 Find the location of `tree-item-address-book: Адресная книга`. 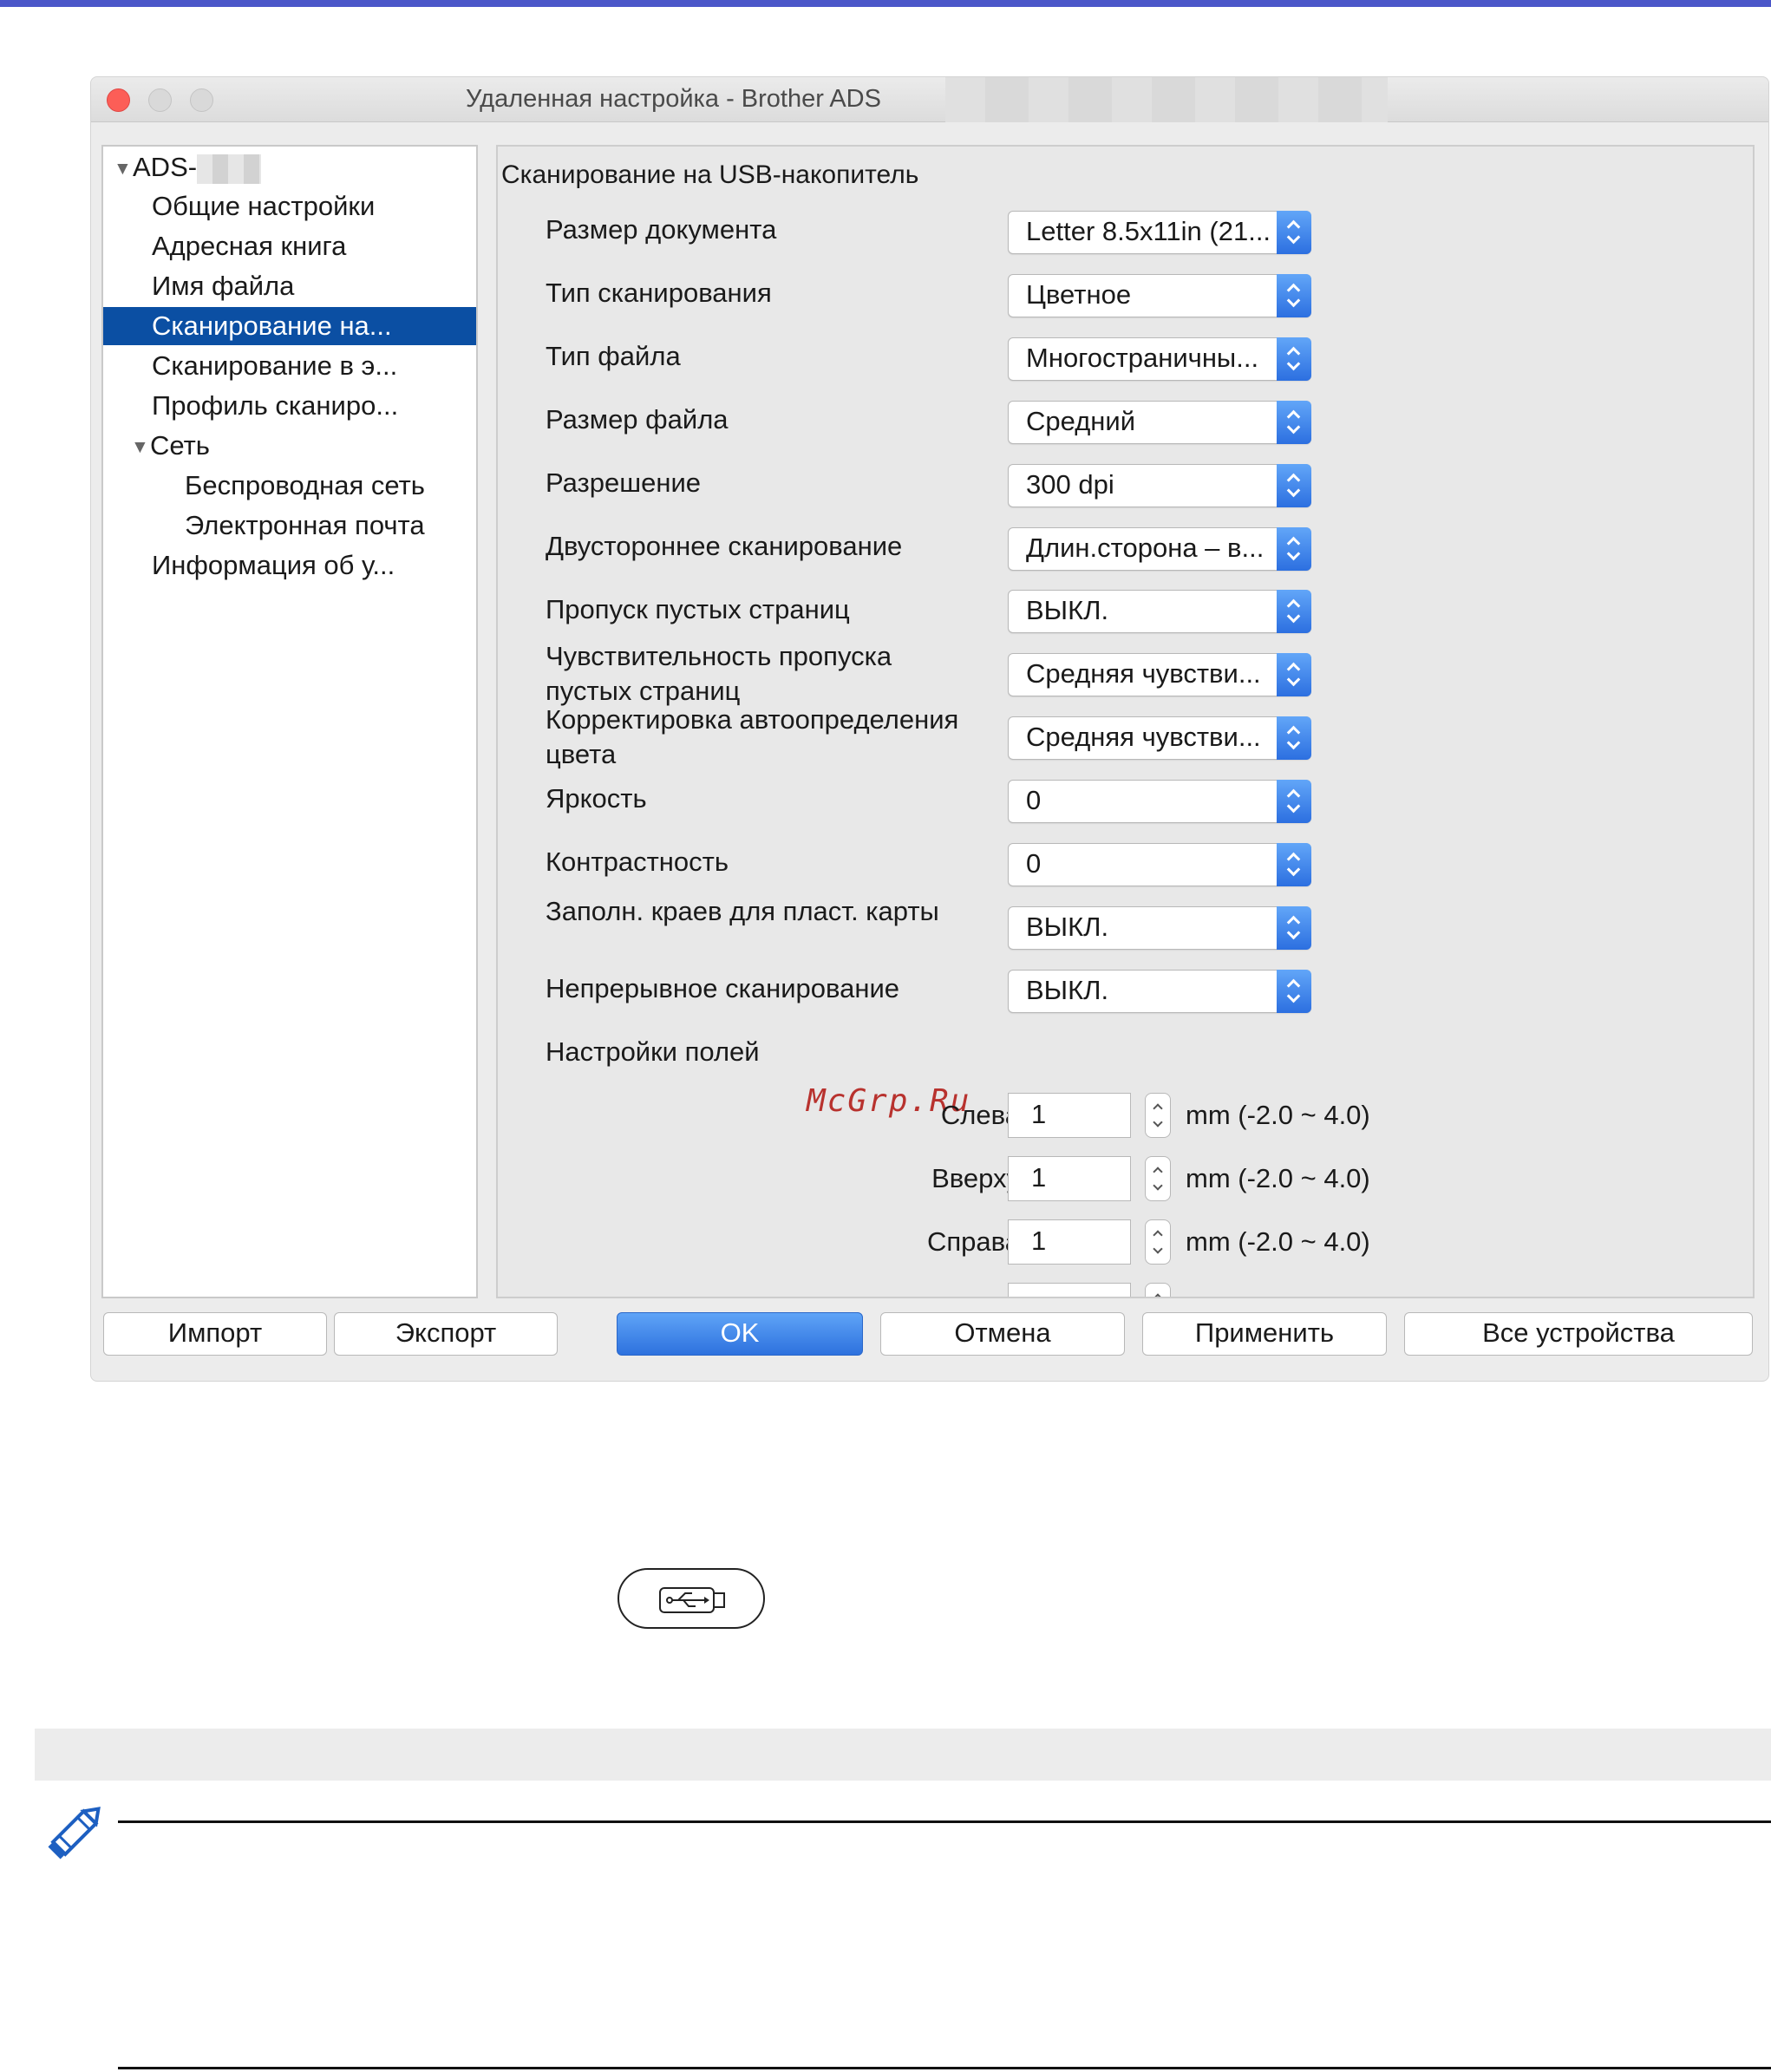

tree-item-address-book: Адресная книга is located at coordinates (289, 246).